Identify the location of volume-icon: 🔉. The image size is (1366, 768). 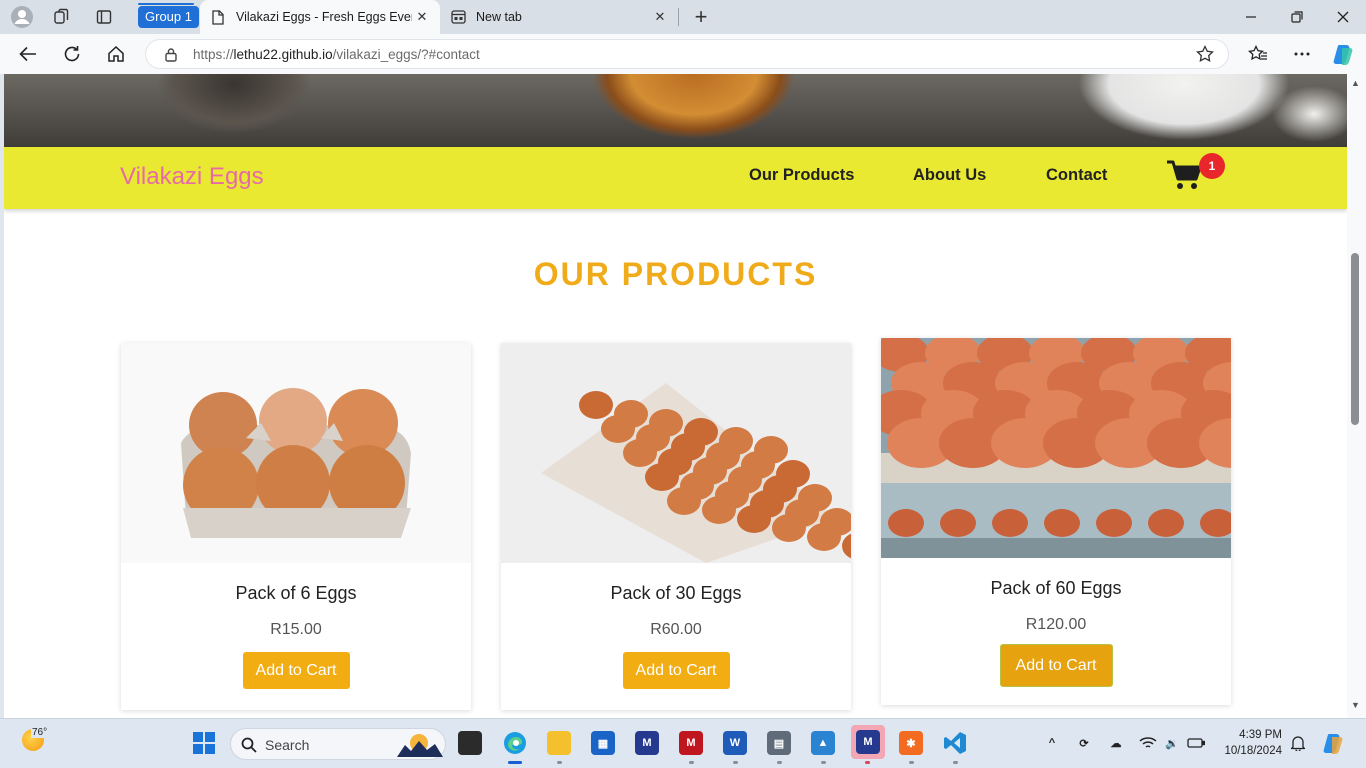
(1172, 743).